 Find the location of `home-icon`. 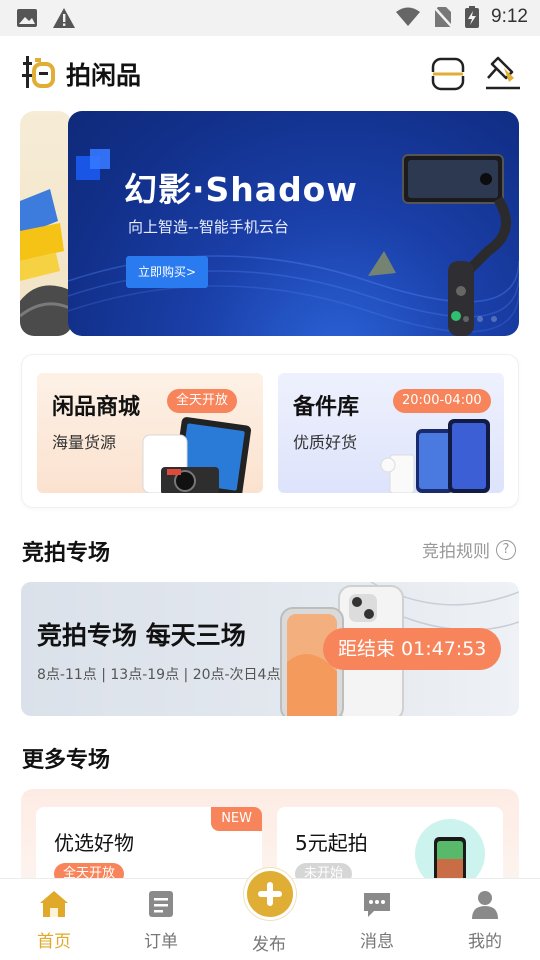

home-icon is located at coordinates (54, 904).